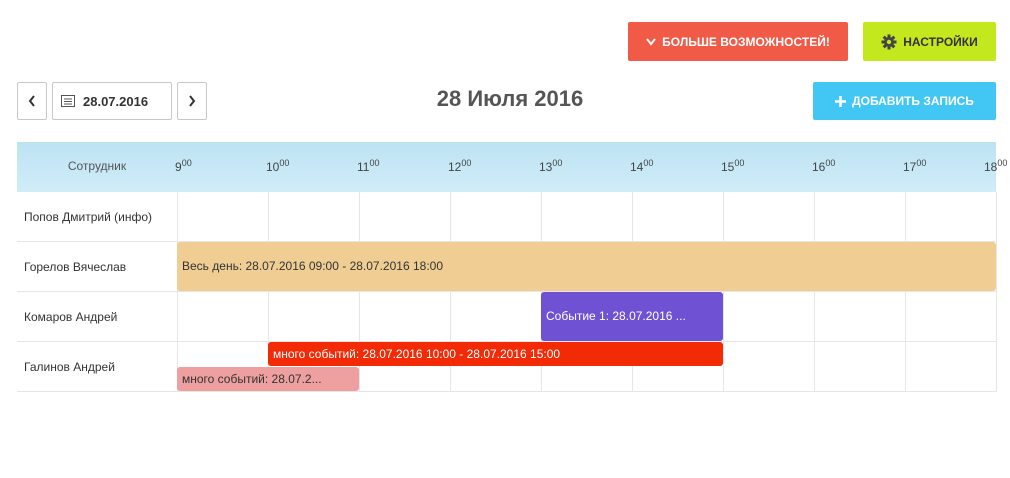  I want to click on calendar-icon, so click(68, 101).